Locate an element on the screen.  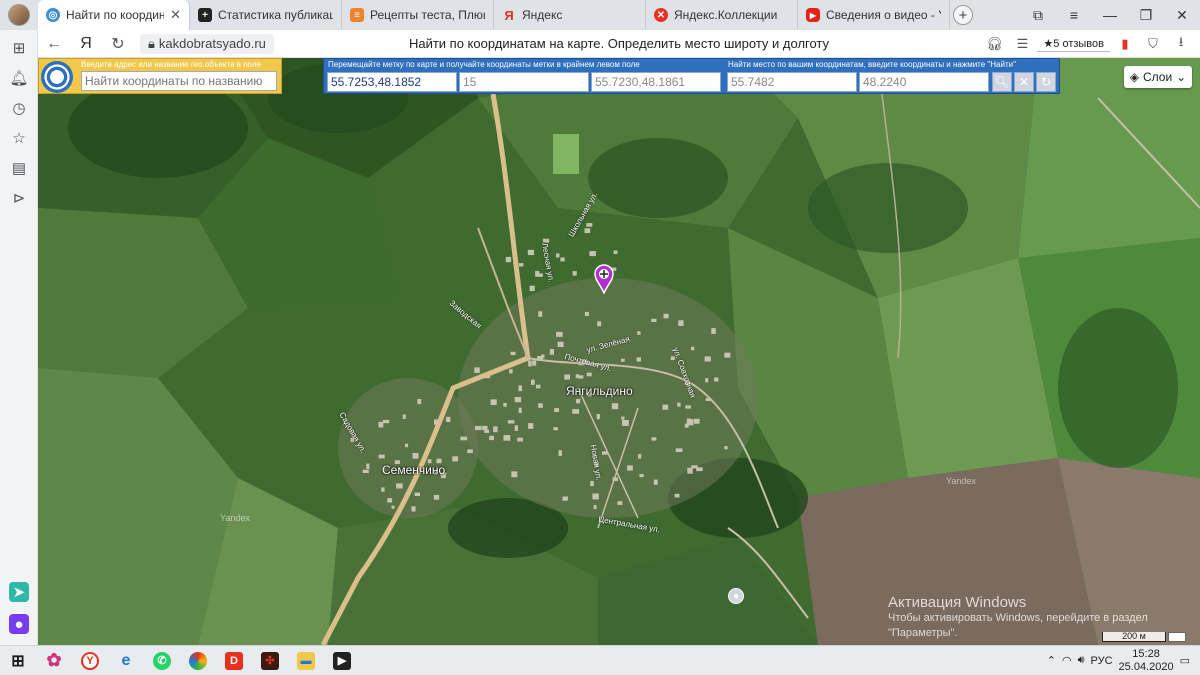
protect-icon: ⛉ is located at coordinates (1153, 44).